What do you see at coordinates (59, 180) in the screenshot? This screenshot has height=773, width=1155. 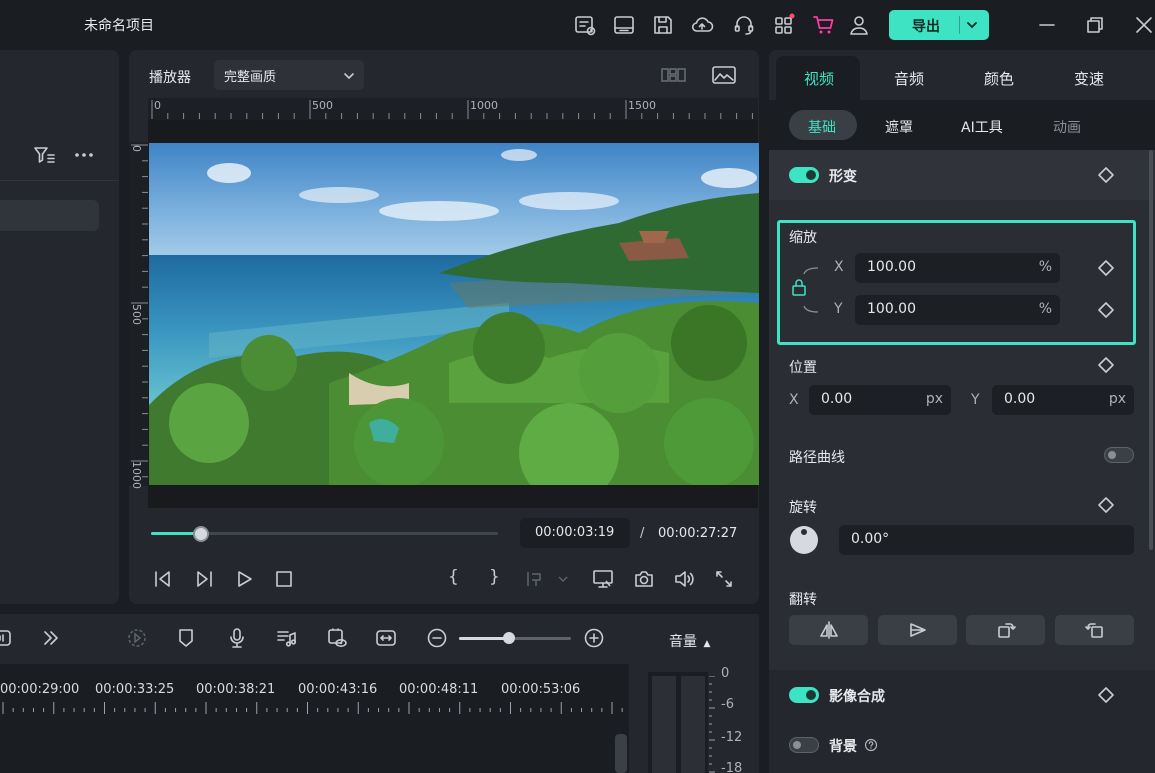 I see `divider` at bounding box center [59, 180].